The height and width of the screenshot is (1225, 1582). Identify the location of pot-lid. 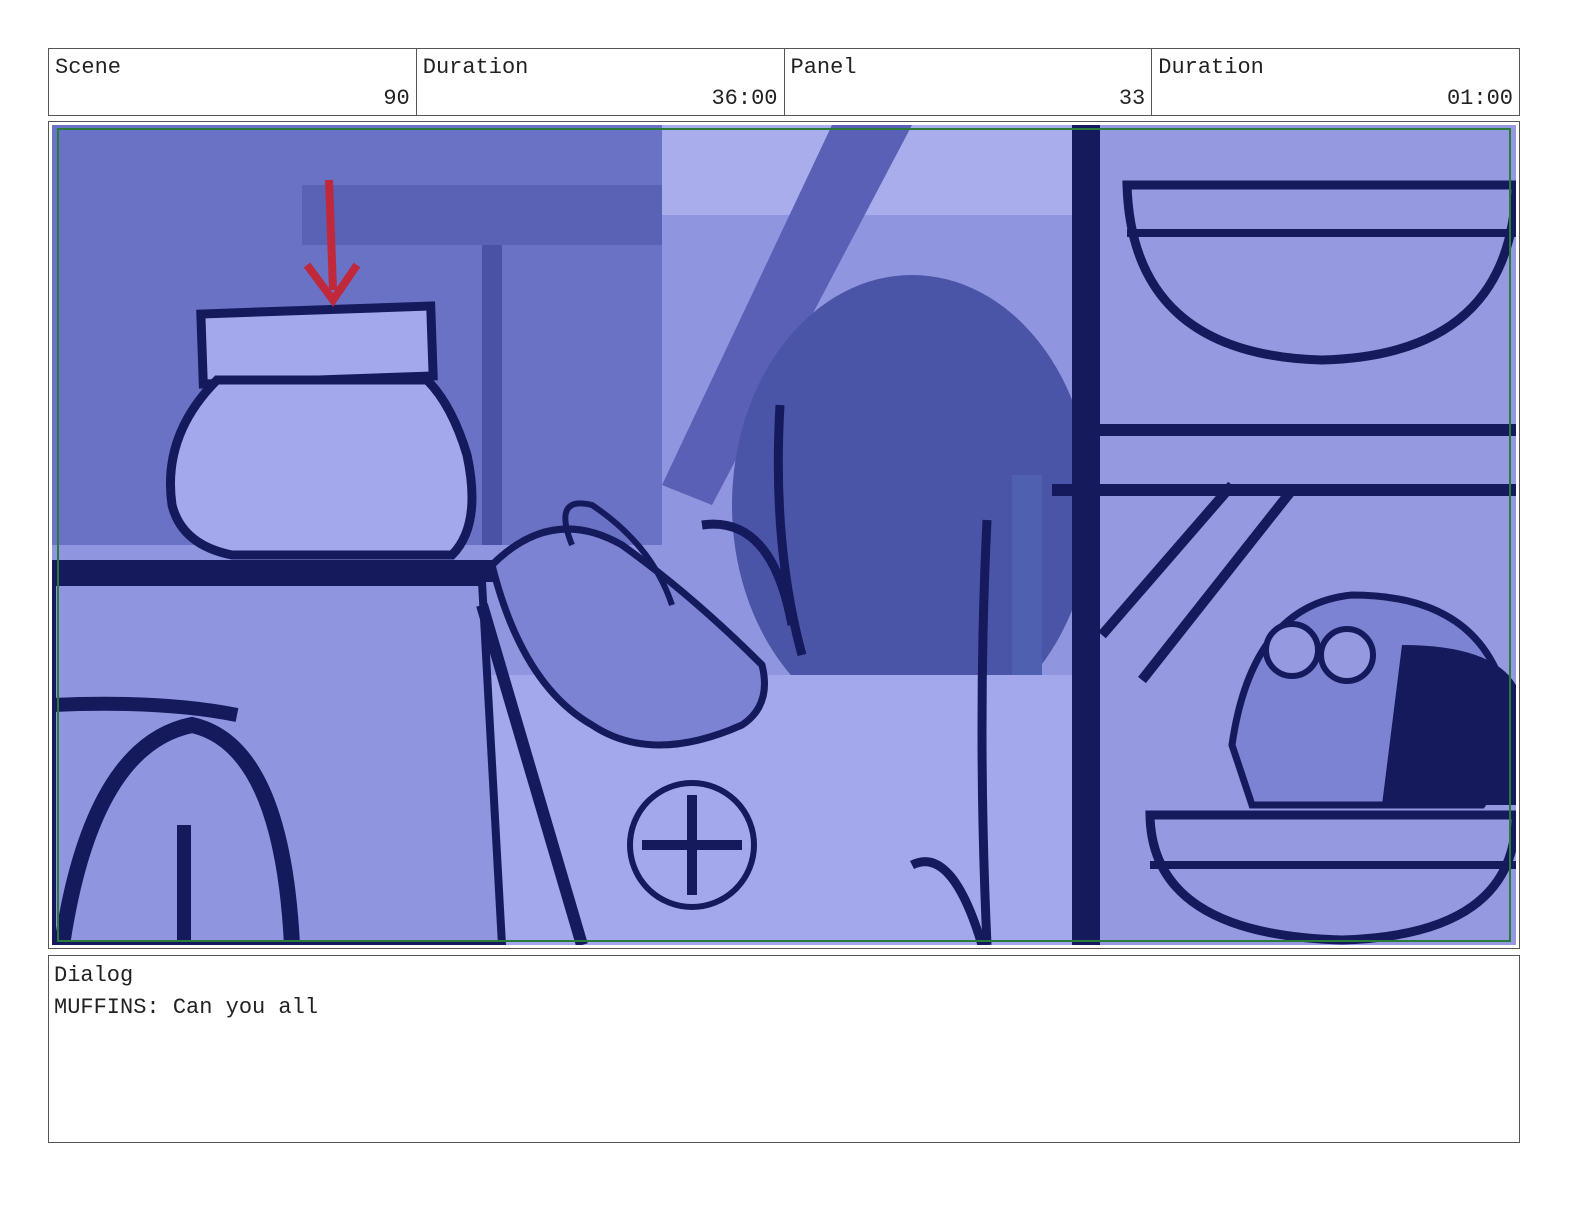
(317, 345).